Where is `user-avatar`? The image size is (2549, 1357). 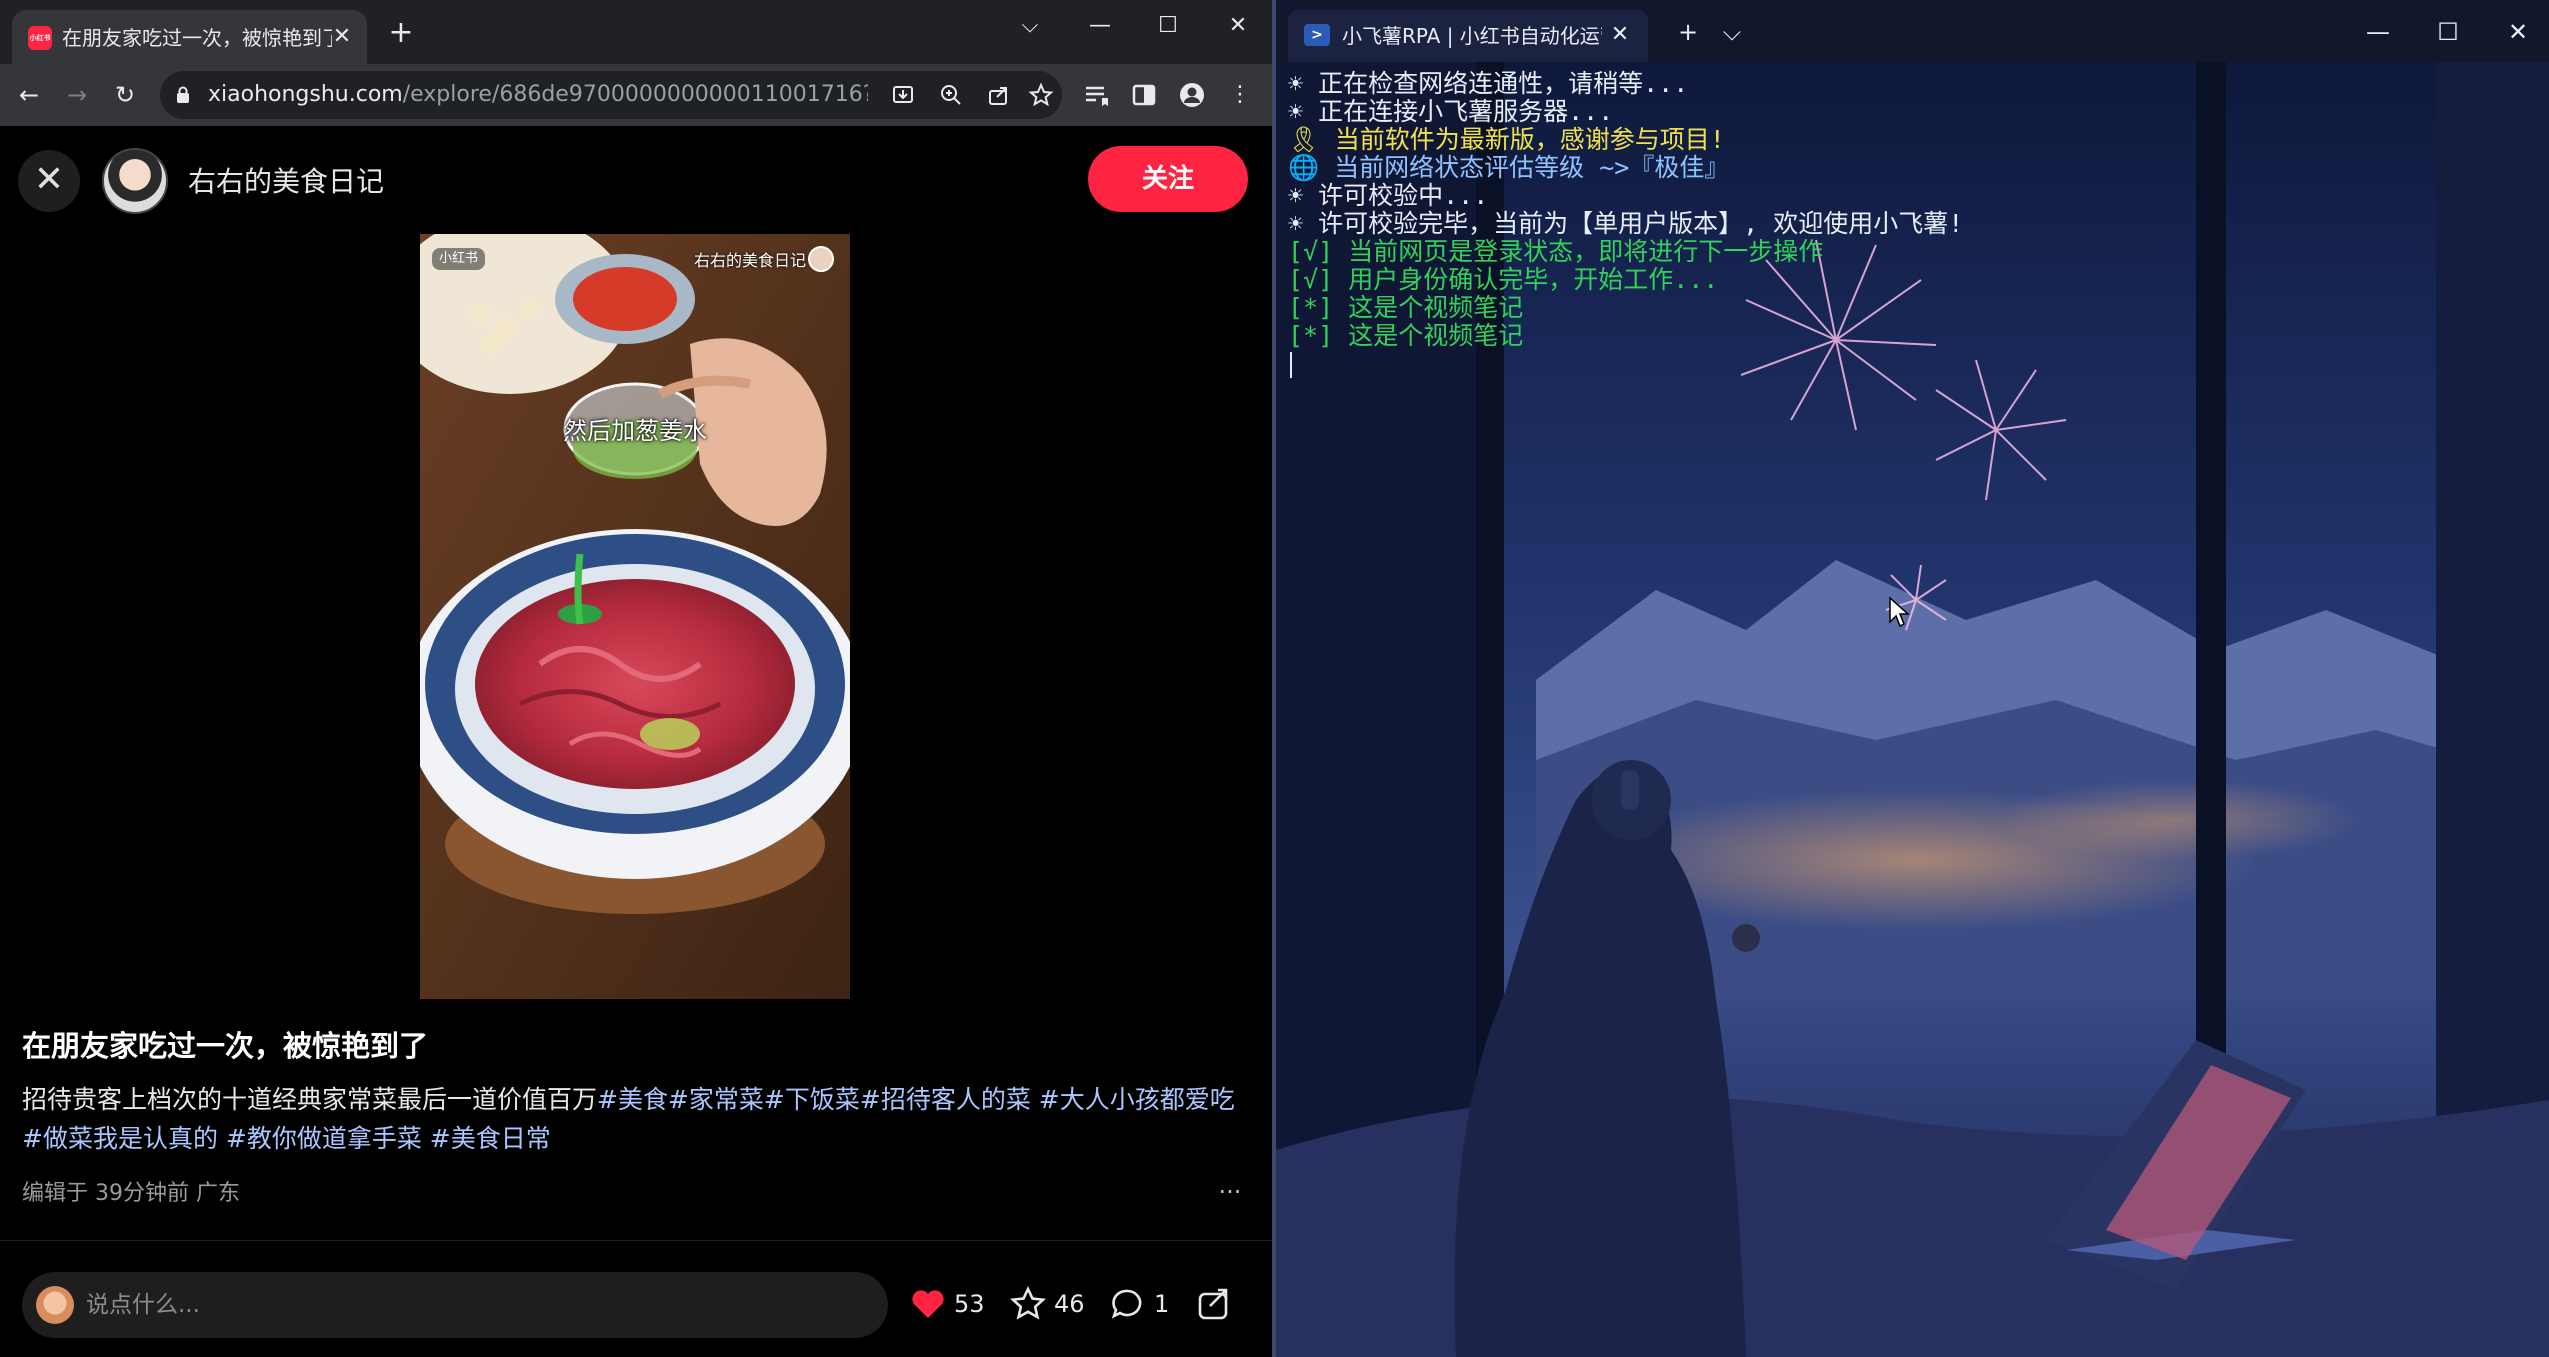 user-avatar is located at coordinates (55, 1305).